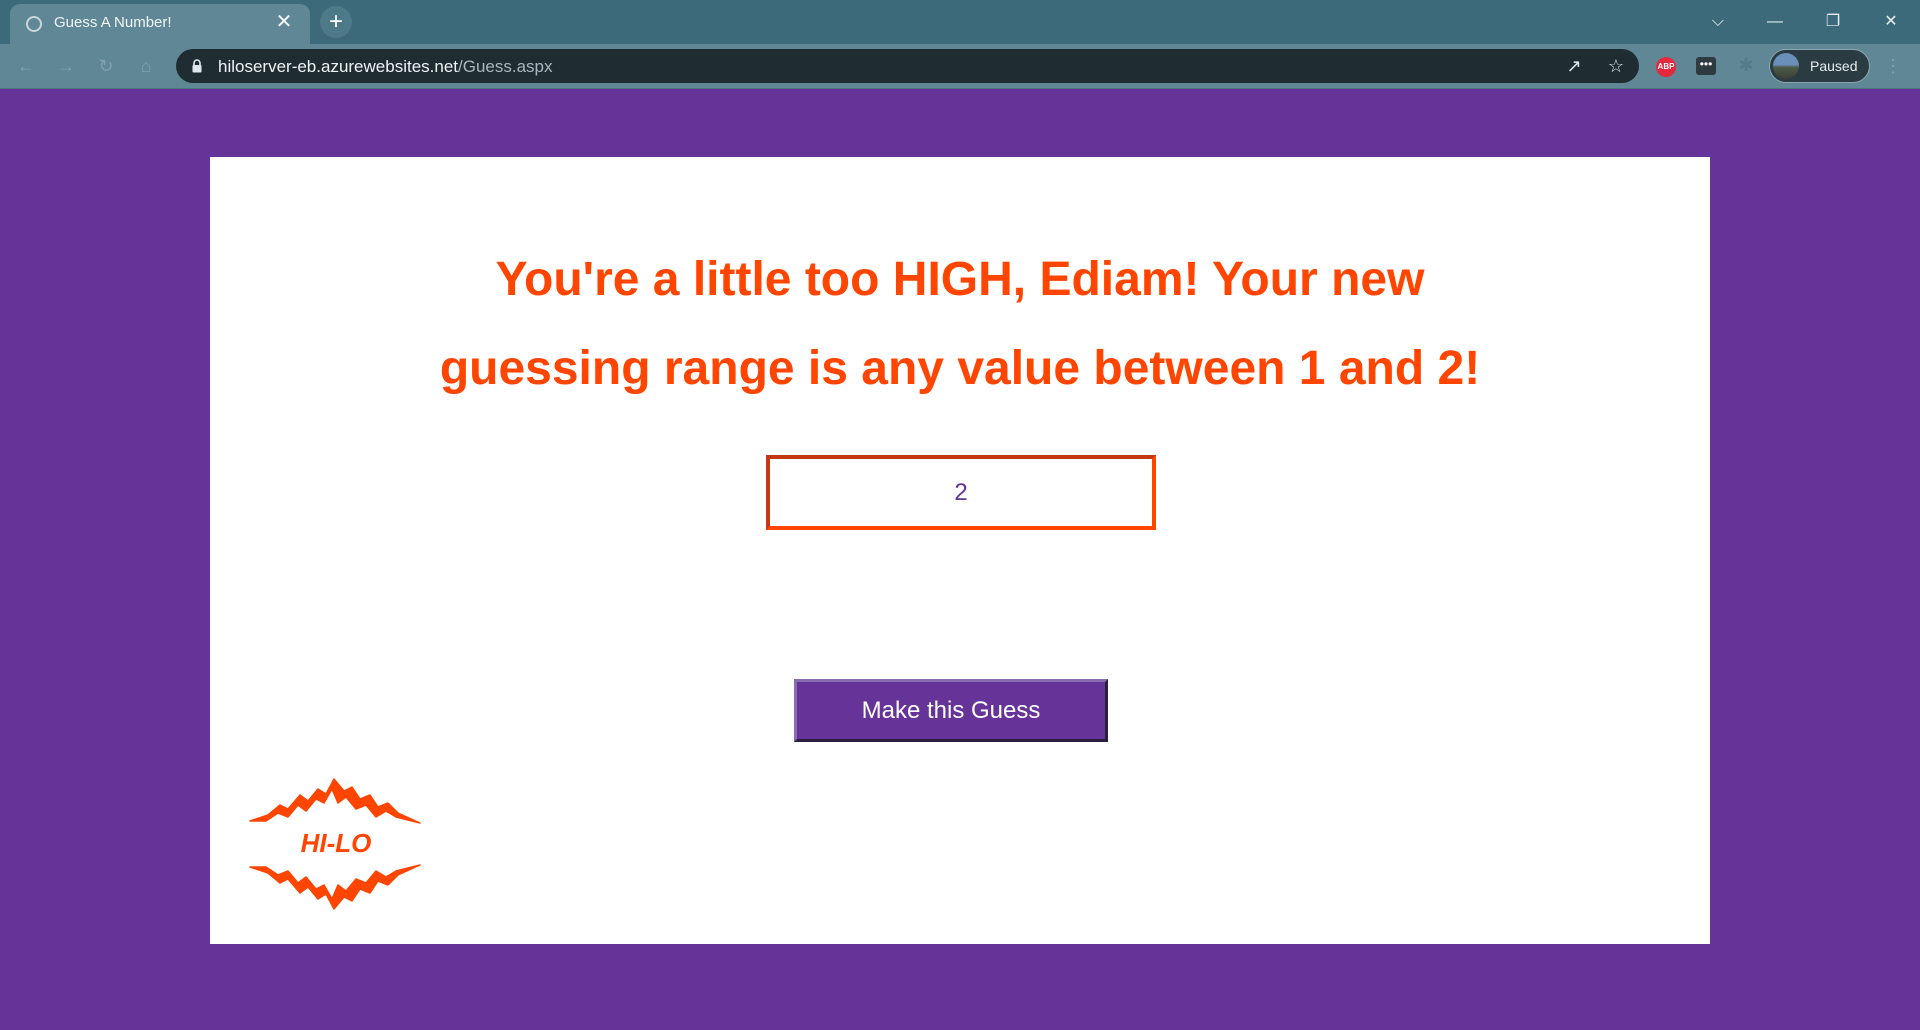 This screenshot has width=1920, height=1030. I want to click on profile-button: Paused, so click(1819, 66).